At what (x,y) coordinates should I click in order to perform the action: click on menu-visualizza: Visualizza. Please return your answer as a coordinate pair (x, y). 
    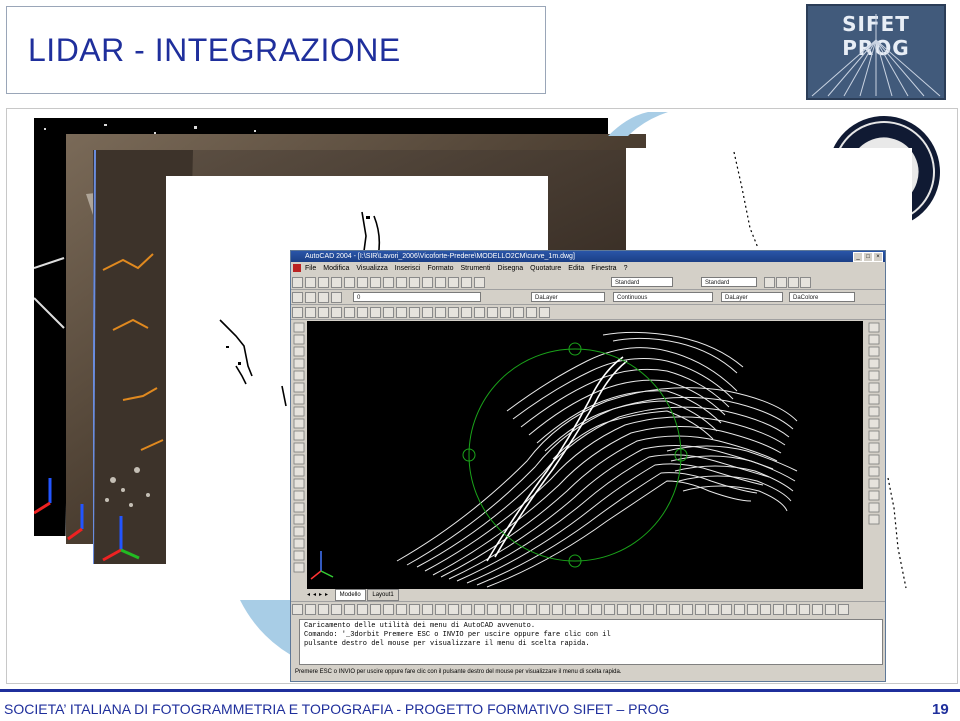
    Looking at the image, I should click on (371, 268).